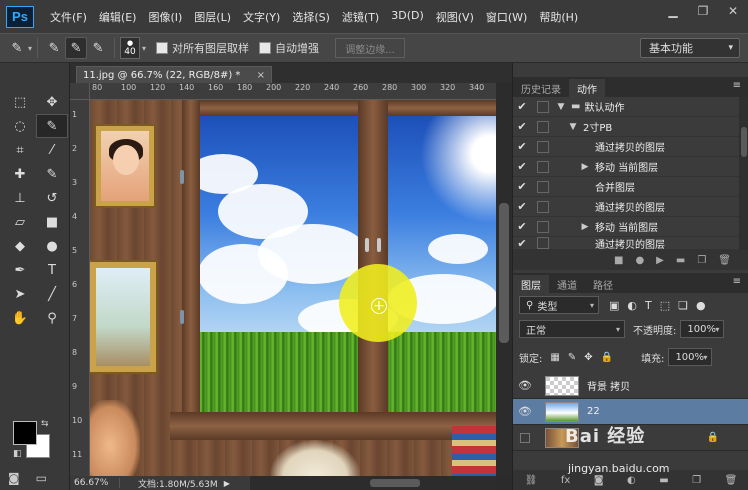 This screenshot has height=490, width=748. What do you see at coordinates (588, 357) in the screenshot?
I see `lock-position-icon: ✥` at bounding box center [588, 357].